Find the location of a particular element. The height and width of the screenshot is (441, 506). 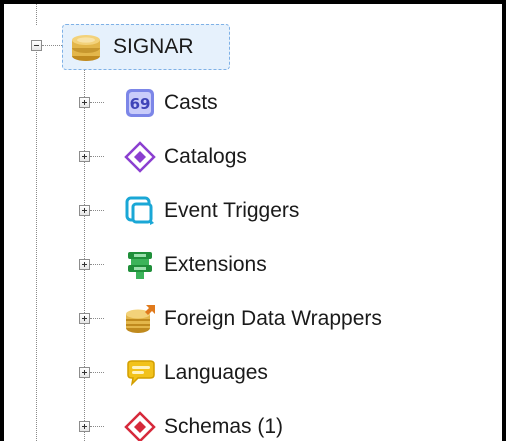

database-node-signar: SIGNAR is located at coordinates (146, 47).